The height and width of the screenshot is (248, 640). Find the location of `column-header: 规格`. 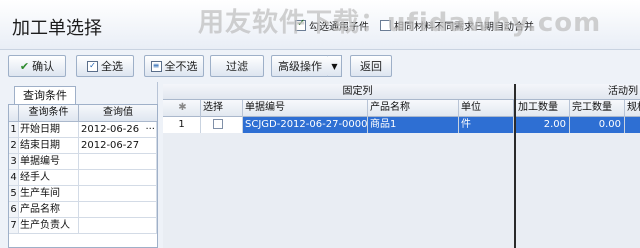

column-header: 规格 is located at coordinates (632, 108).